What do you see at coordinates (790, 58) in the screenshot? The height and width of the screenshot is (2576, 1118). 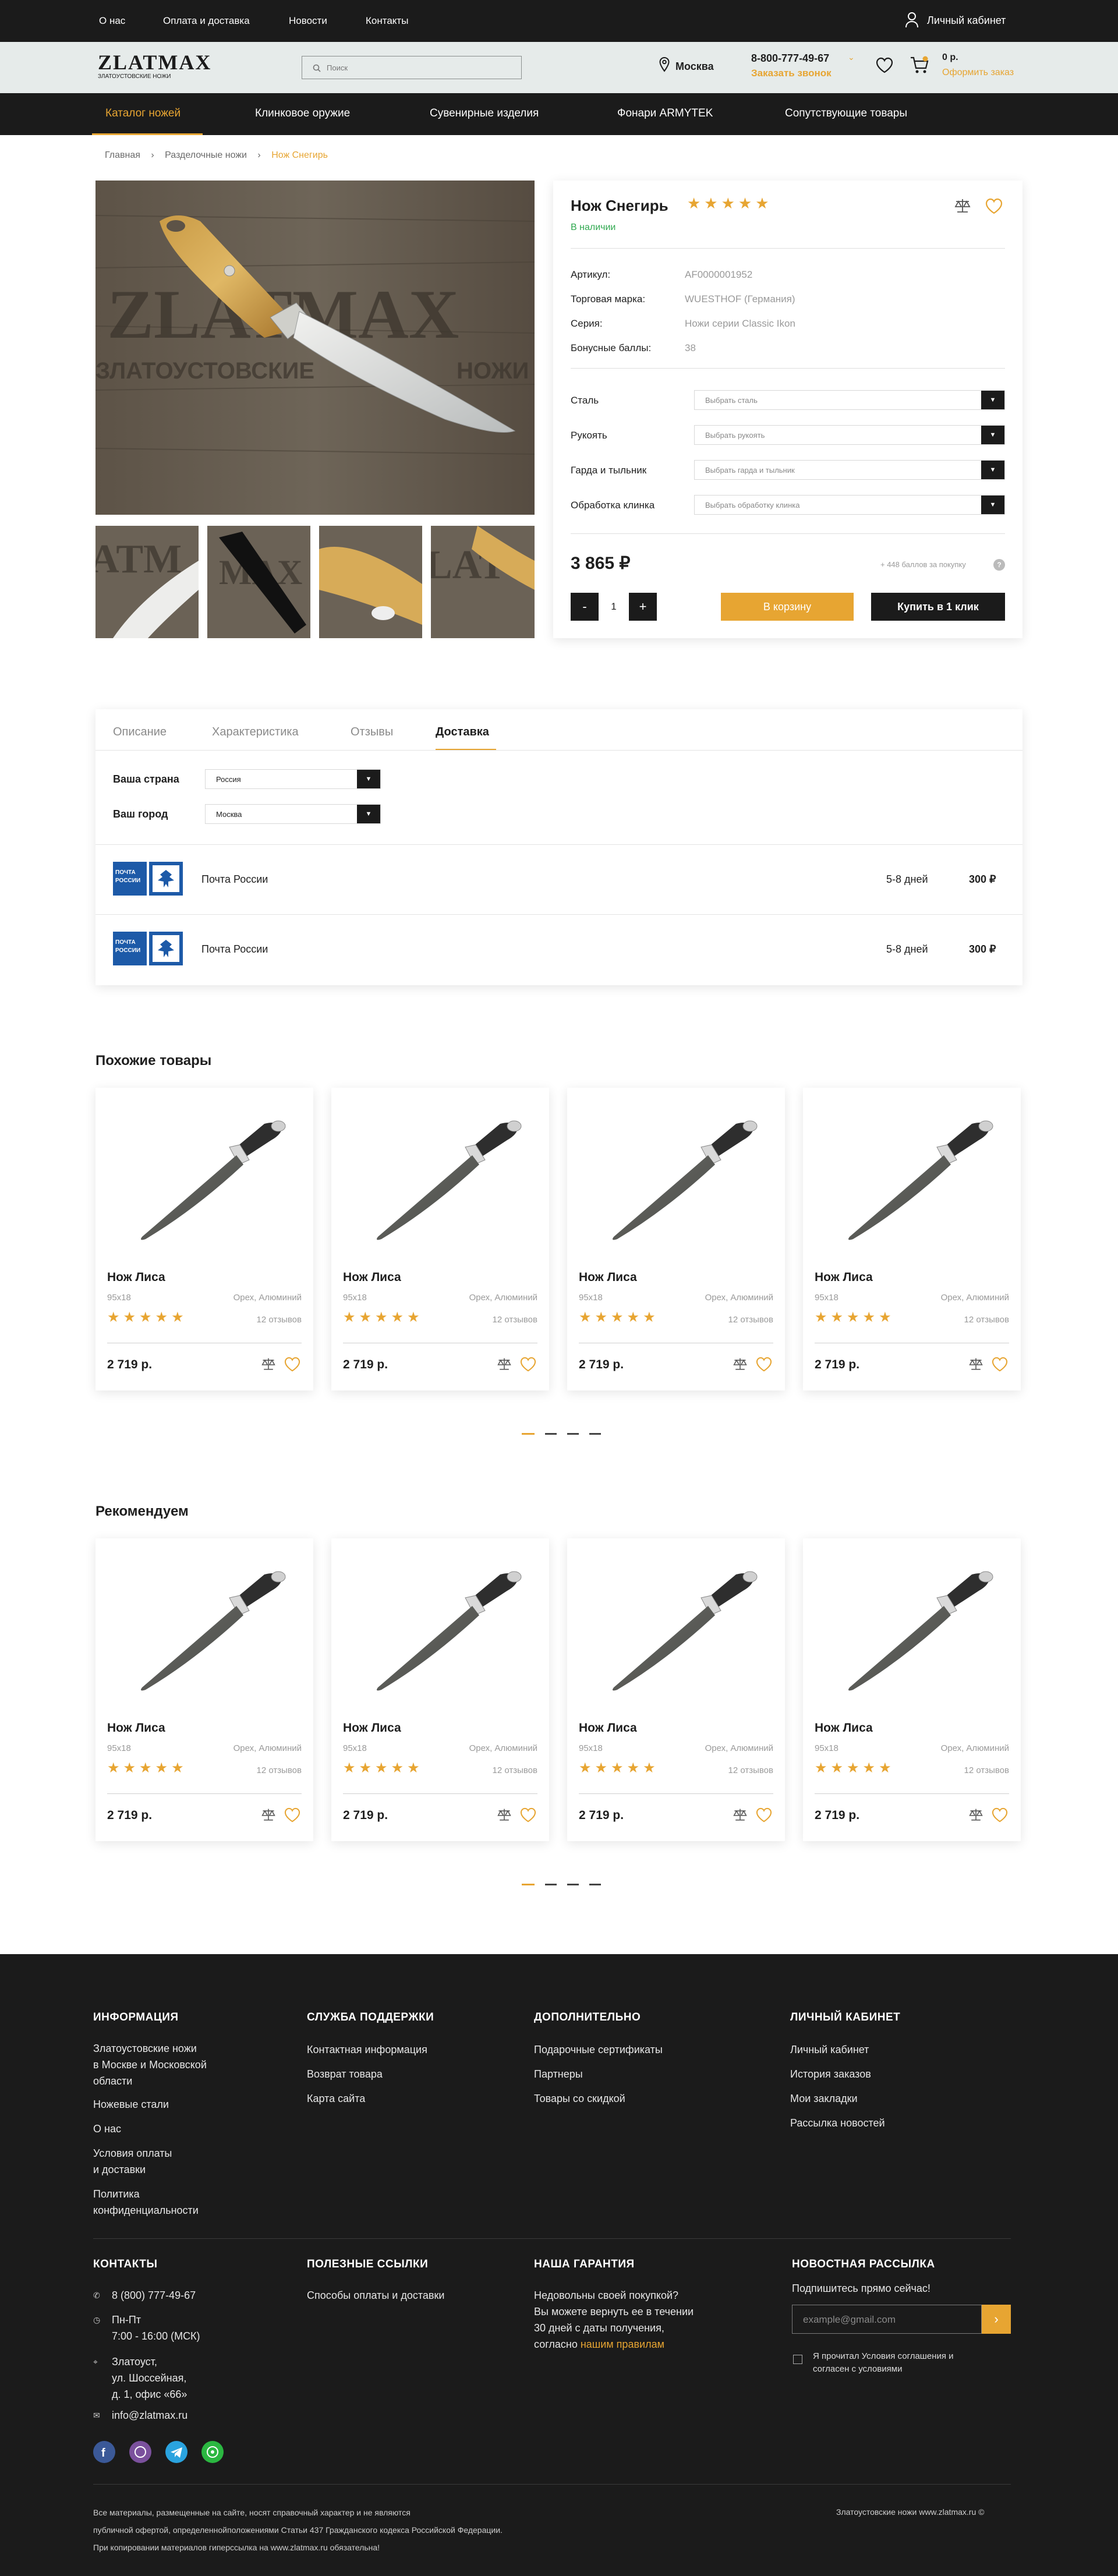 I see `phone-number: 8-800-777-49-67` at bounding box center [790, 58].